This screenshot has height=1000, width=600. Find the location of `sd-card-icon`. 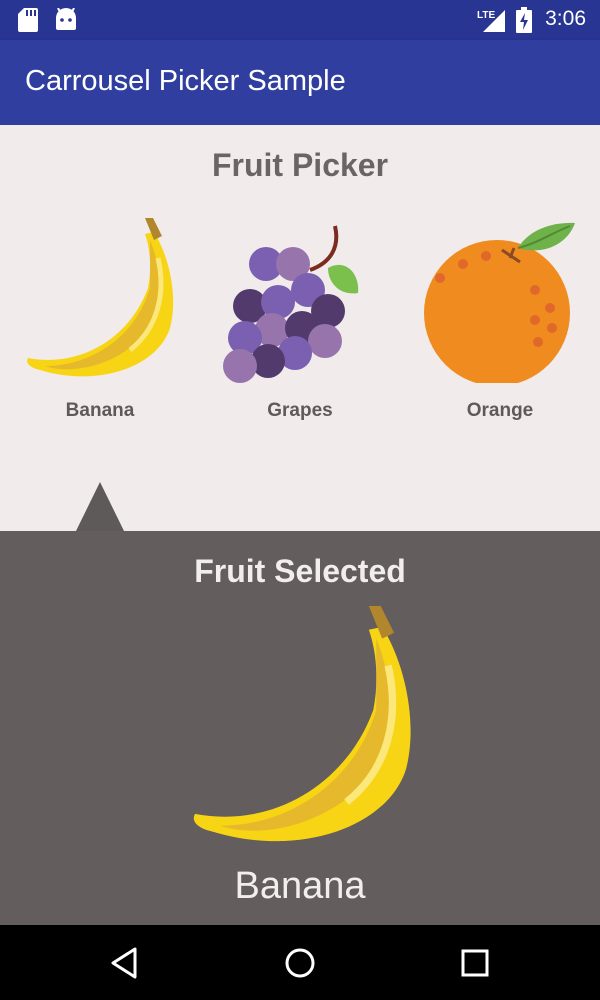

sd-card-icon is located at coordinates (28, 20).